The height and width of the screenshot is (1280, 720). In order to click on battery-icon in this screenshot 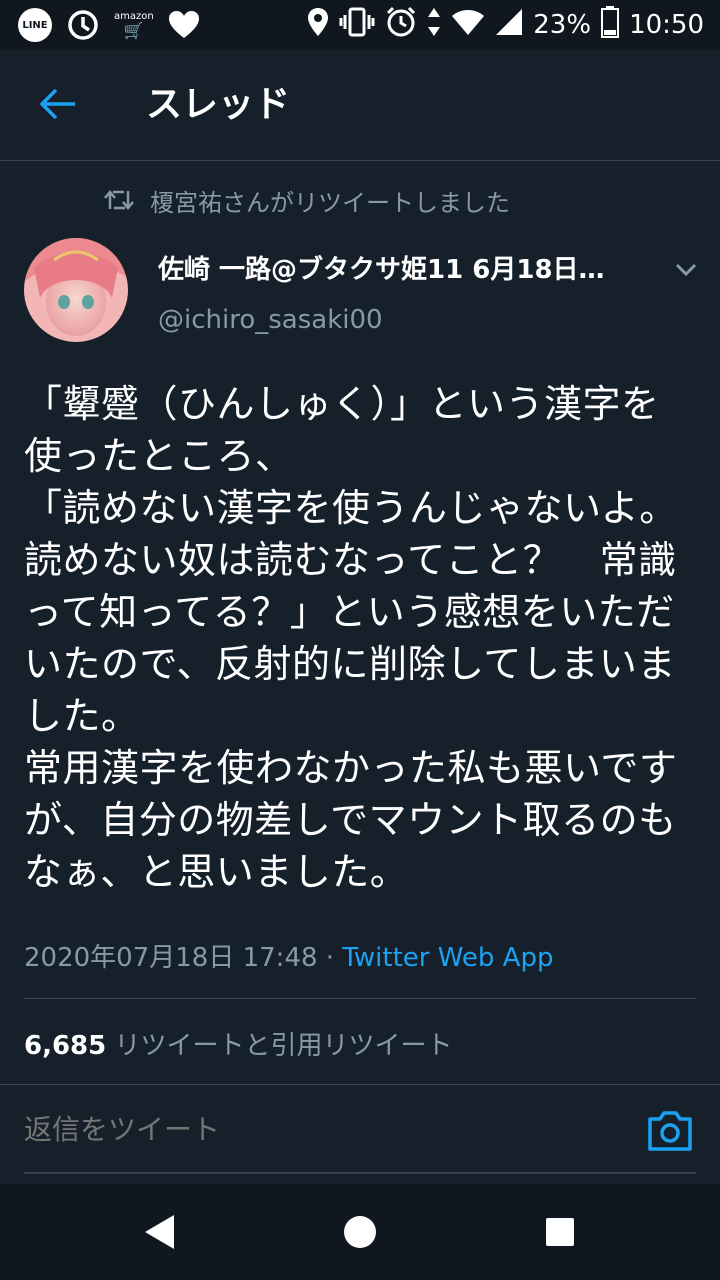, I will do `click(610, 25)`.